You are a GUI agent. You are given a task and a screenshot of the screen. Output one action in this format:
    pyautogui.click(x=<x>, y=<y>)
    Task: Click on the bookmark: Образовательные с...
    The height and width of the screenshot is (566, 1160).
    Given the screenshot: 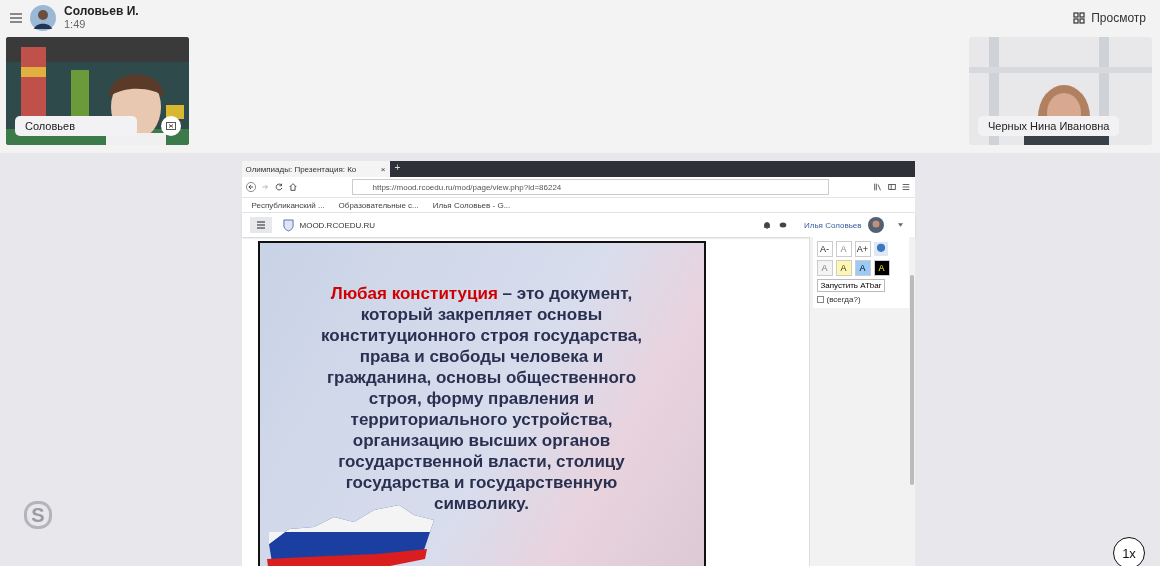 What is the action you would take?
    pyautogui.click(x=378, y=205)
    